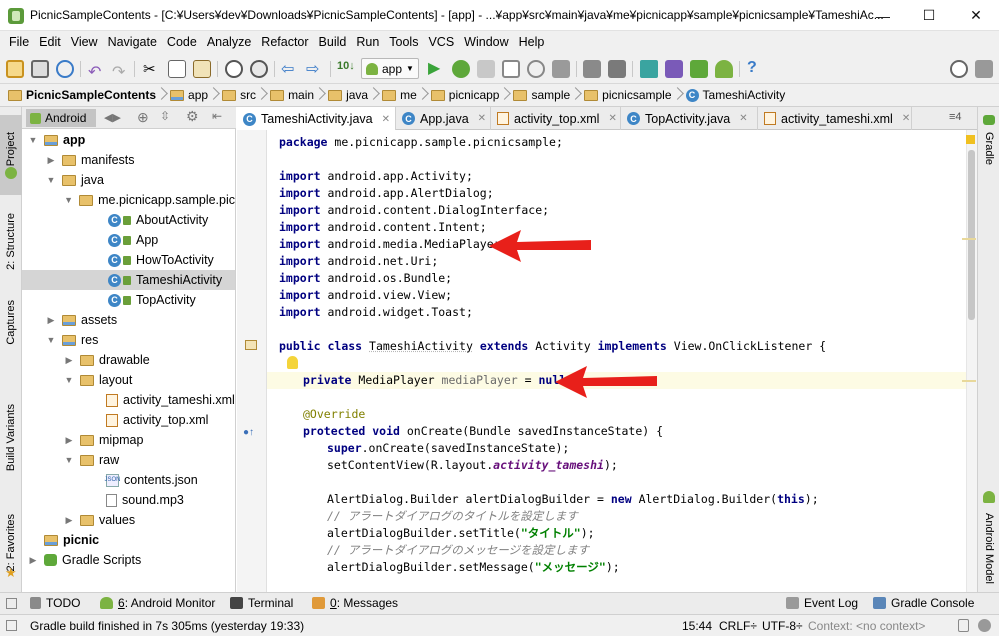 The width and height of the screenshot is (999, 636). Describe the element at coordinates (40, 69) in the screenshot. I see `save-icon` at that location.